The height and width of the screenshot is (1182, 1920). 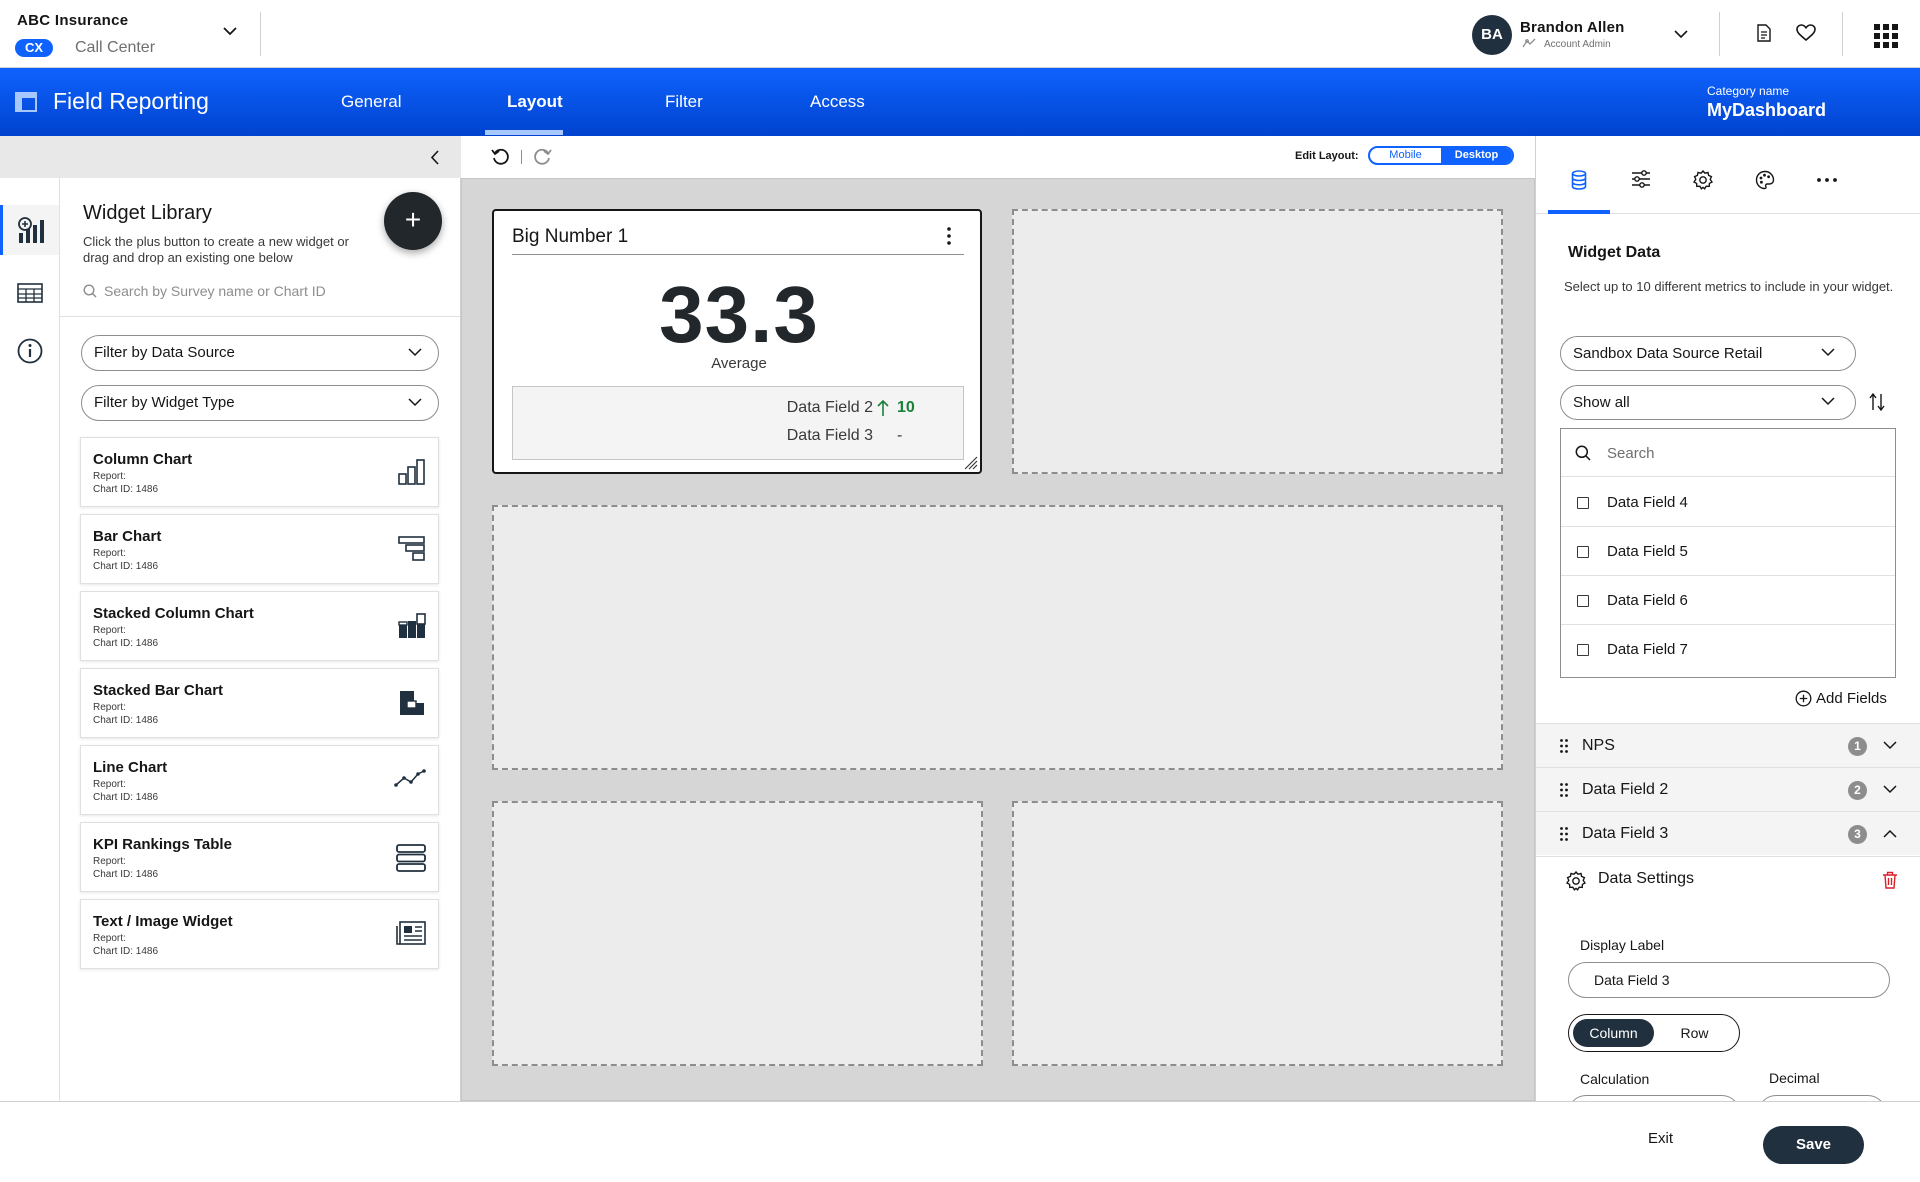 What do you see at coordinates (1405, 155) in the screenshot?
I see `layout-option-mobile: Mobile` at bounding box center [1405, 155].